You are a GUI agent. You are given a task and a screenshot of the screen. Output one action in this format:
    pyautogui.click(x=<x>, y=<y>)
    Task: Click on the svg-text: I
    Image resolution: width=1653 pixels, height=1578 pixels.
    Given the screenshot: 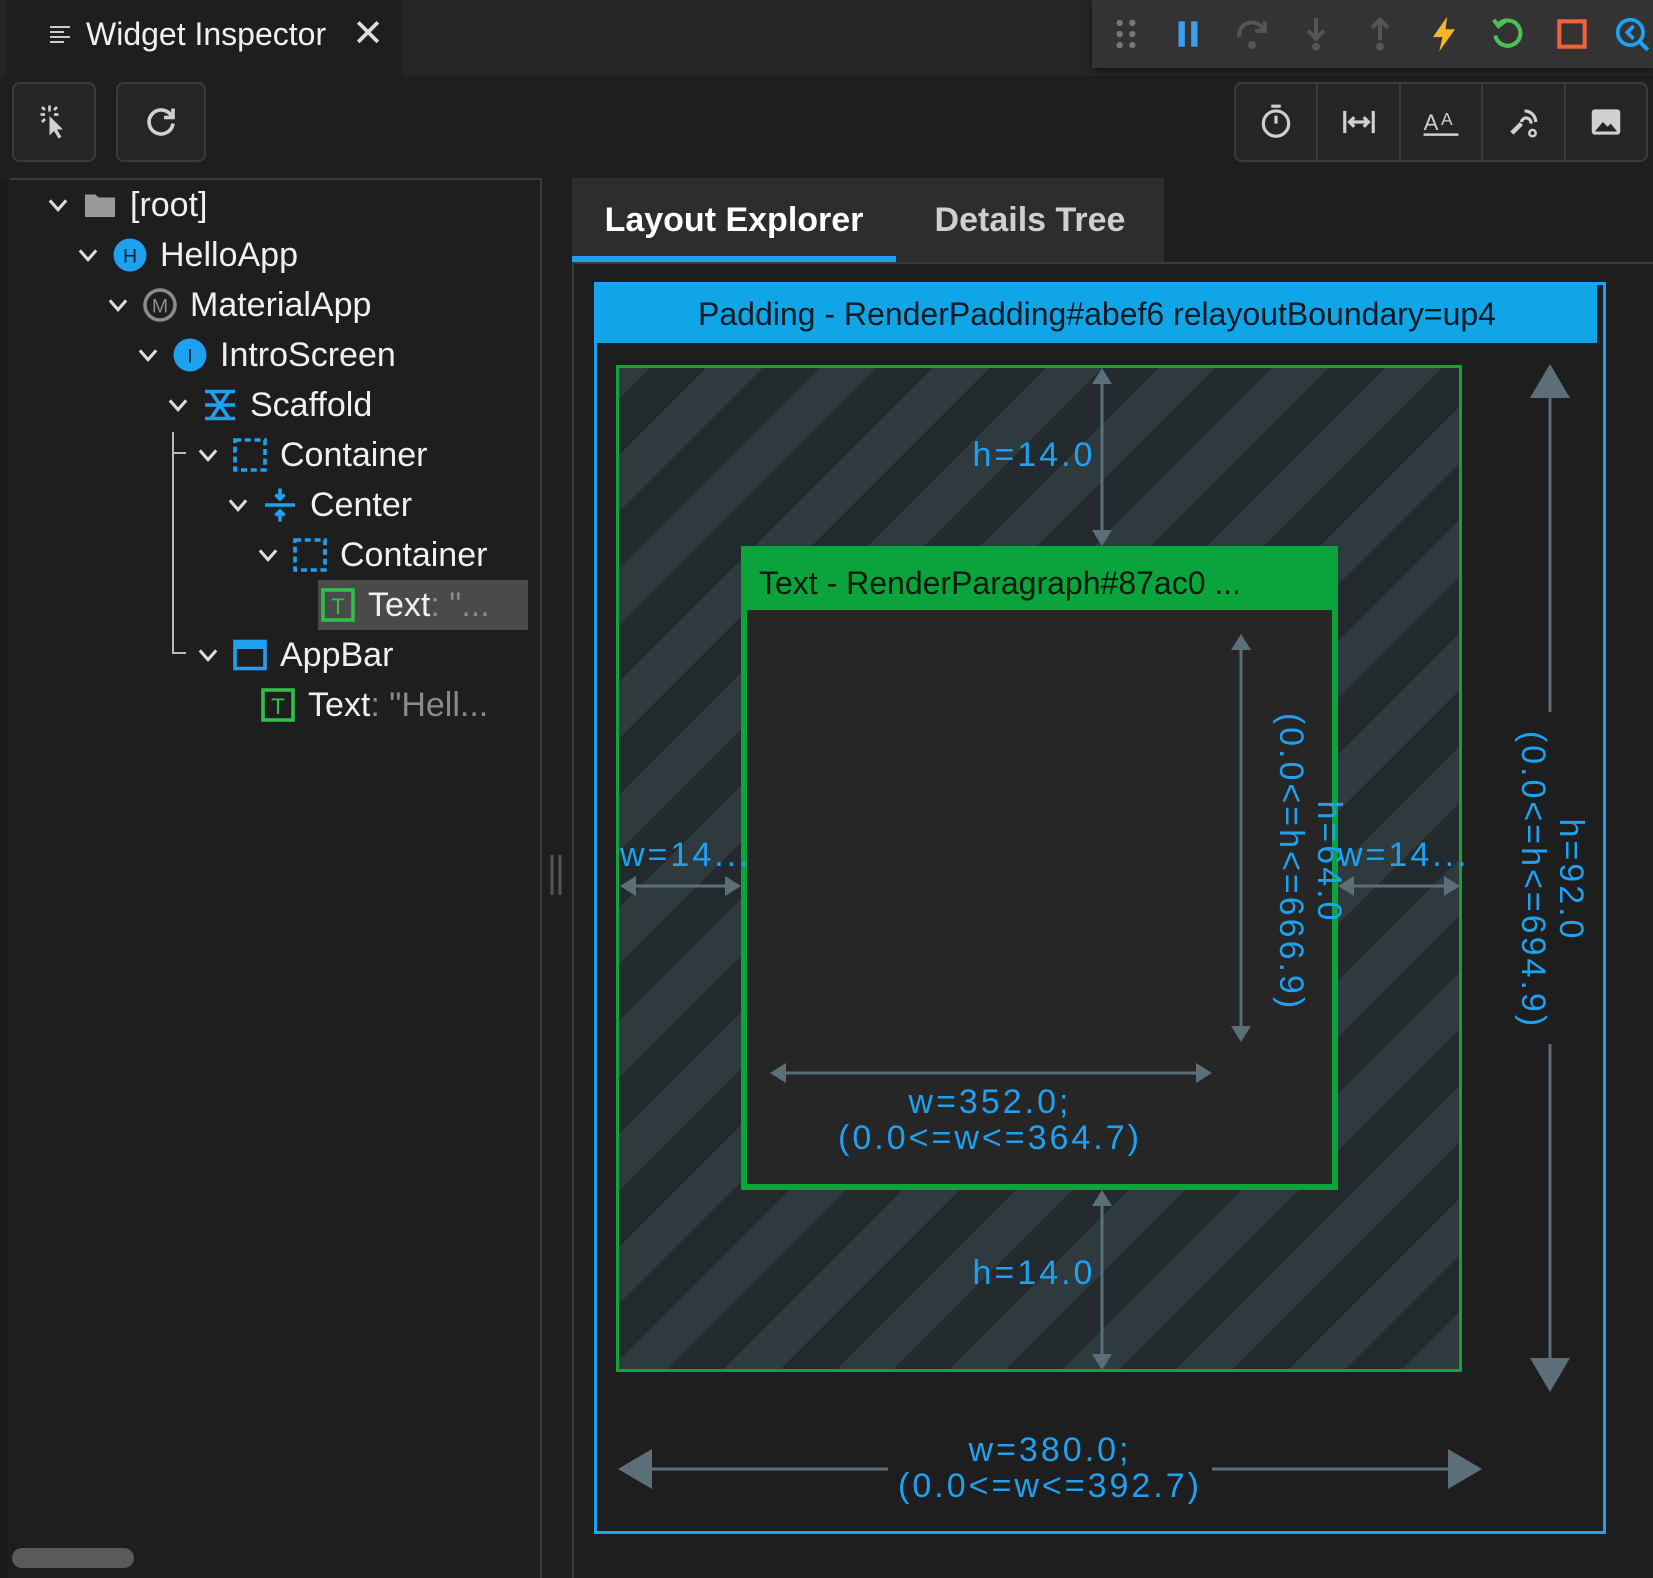 What is the action you would take?
    pyautogui.click(x=189, y=357)
    